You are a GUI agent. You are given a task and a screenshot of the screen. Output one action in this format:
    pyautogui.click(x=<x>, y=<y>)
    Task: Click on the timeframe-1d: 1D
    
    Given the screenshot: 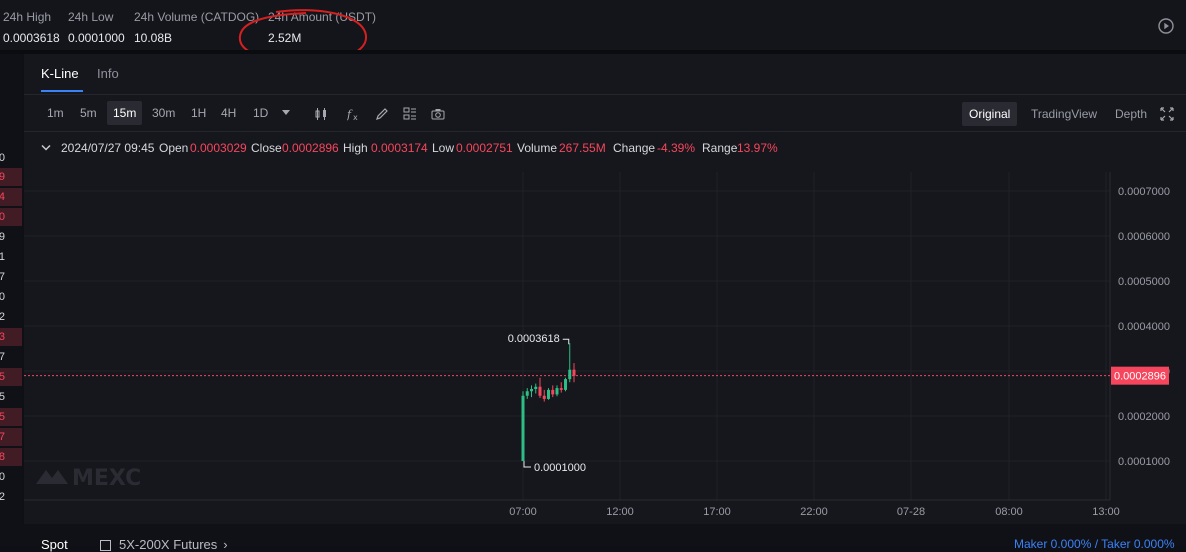 What is the action you would take?
    pyautogui.click(x=260, y=113)
    